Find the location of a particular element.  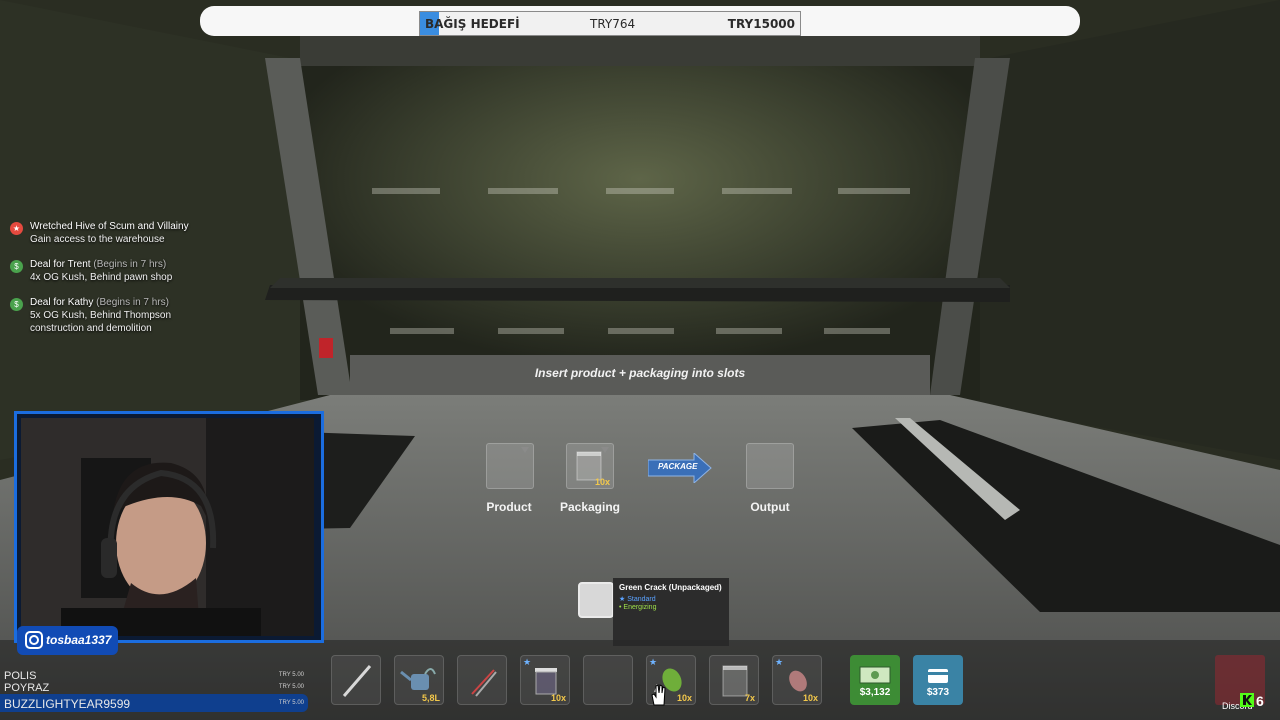

webcam-feed is located at coordinates (167, 527).